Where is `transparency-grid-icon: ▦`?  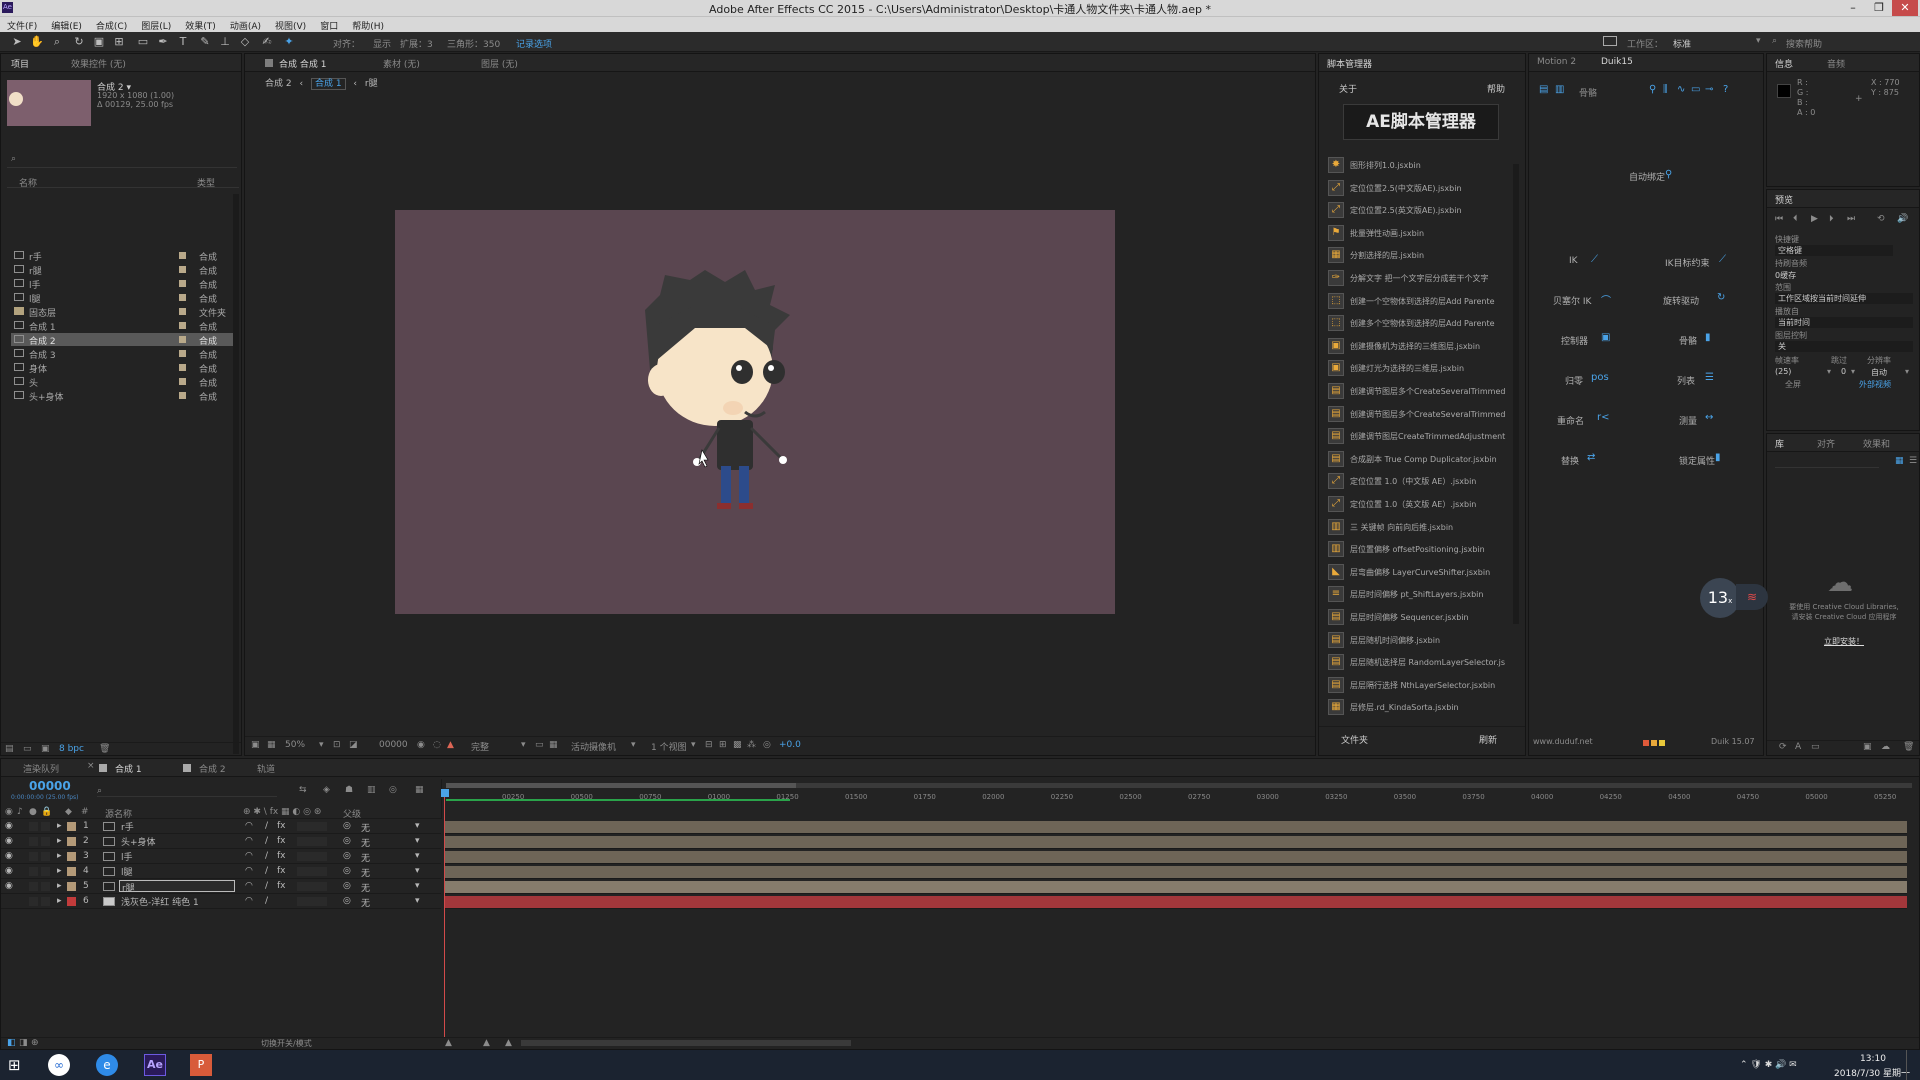 transparency-grid-icon: ▦ is located at coordinates (553, 745).